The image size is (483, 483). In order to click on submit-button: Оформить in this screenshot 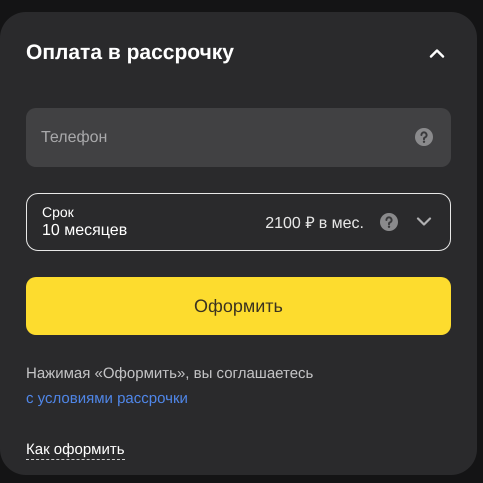, I will do `click(238, 306)`.